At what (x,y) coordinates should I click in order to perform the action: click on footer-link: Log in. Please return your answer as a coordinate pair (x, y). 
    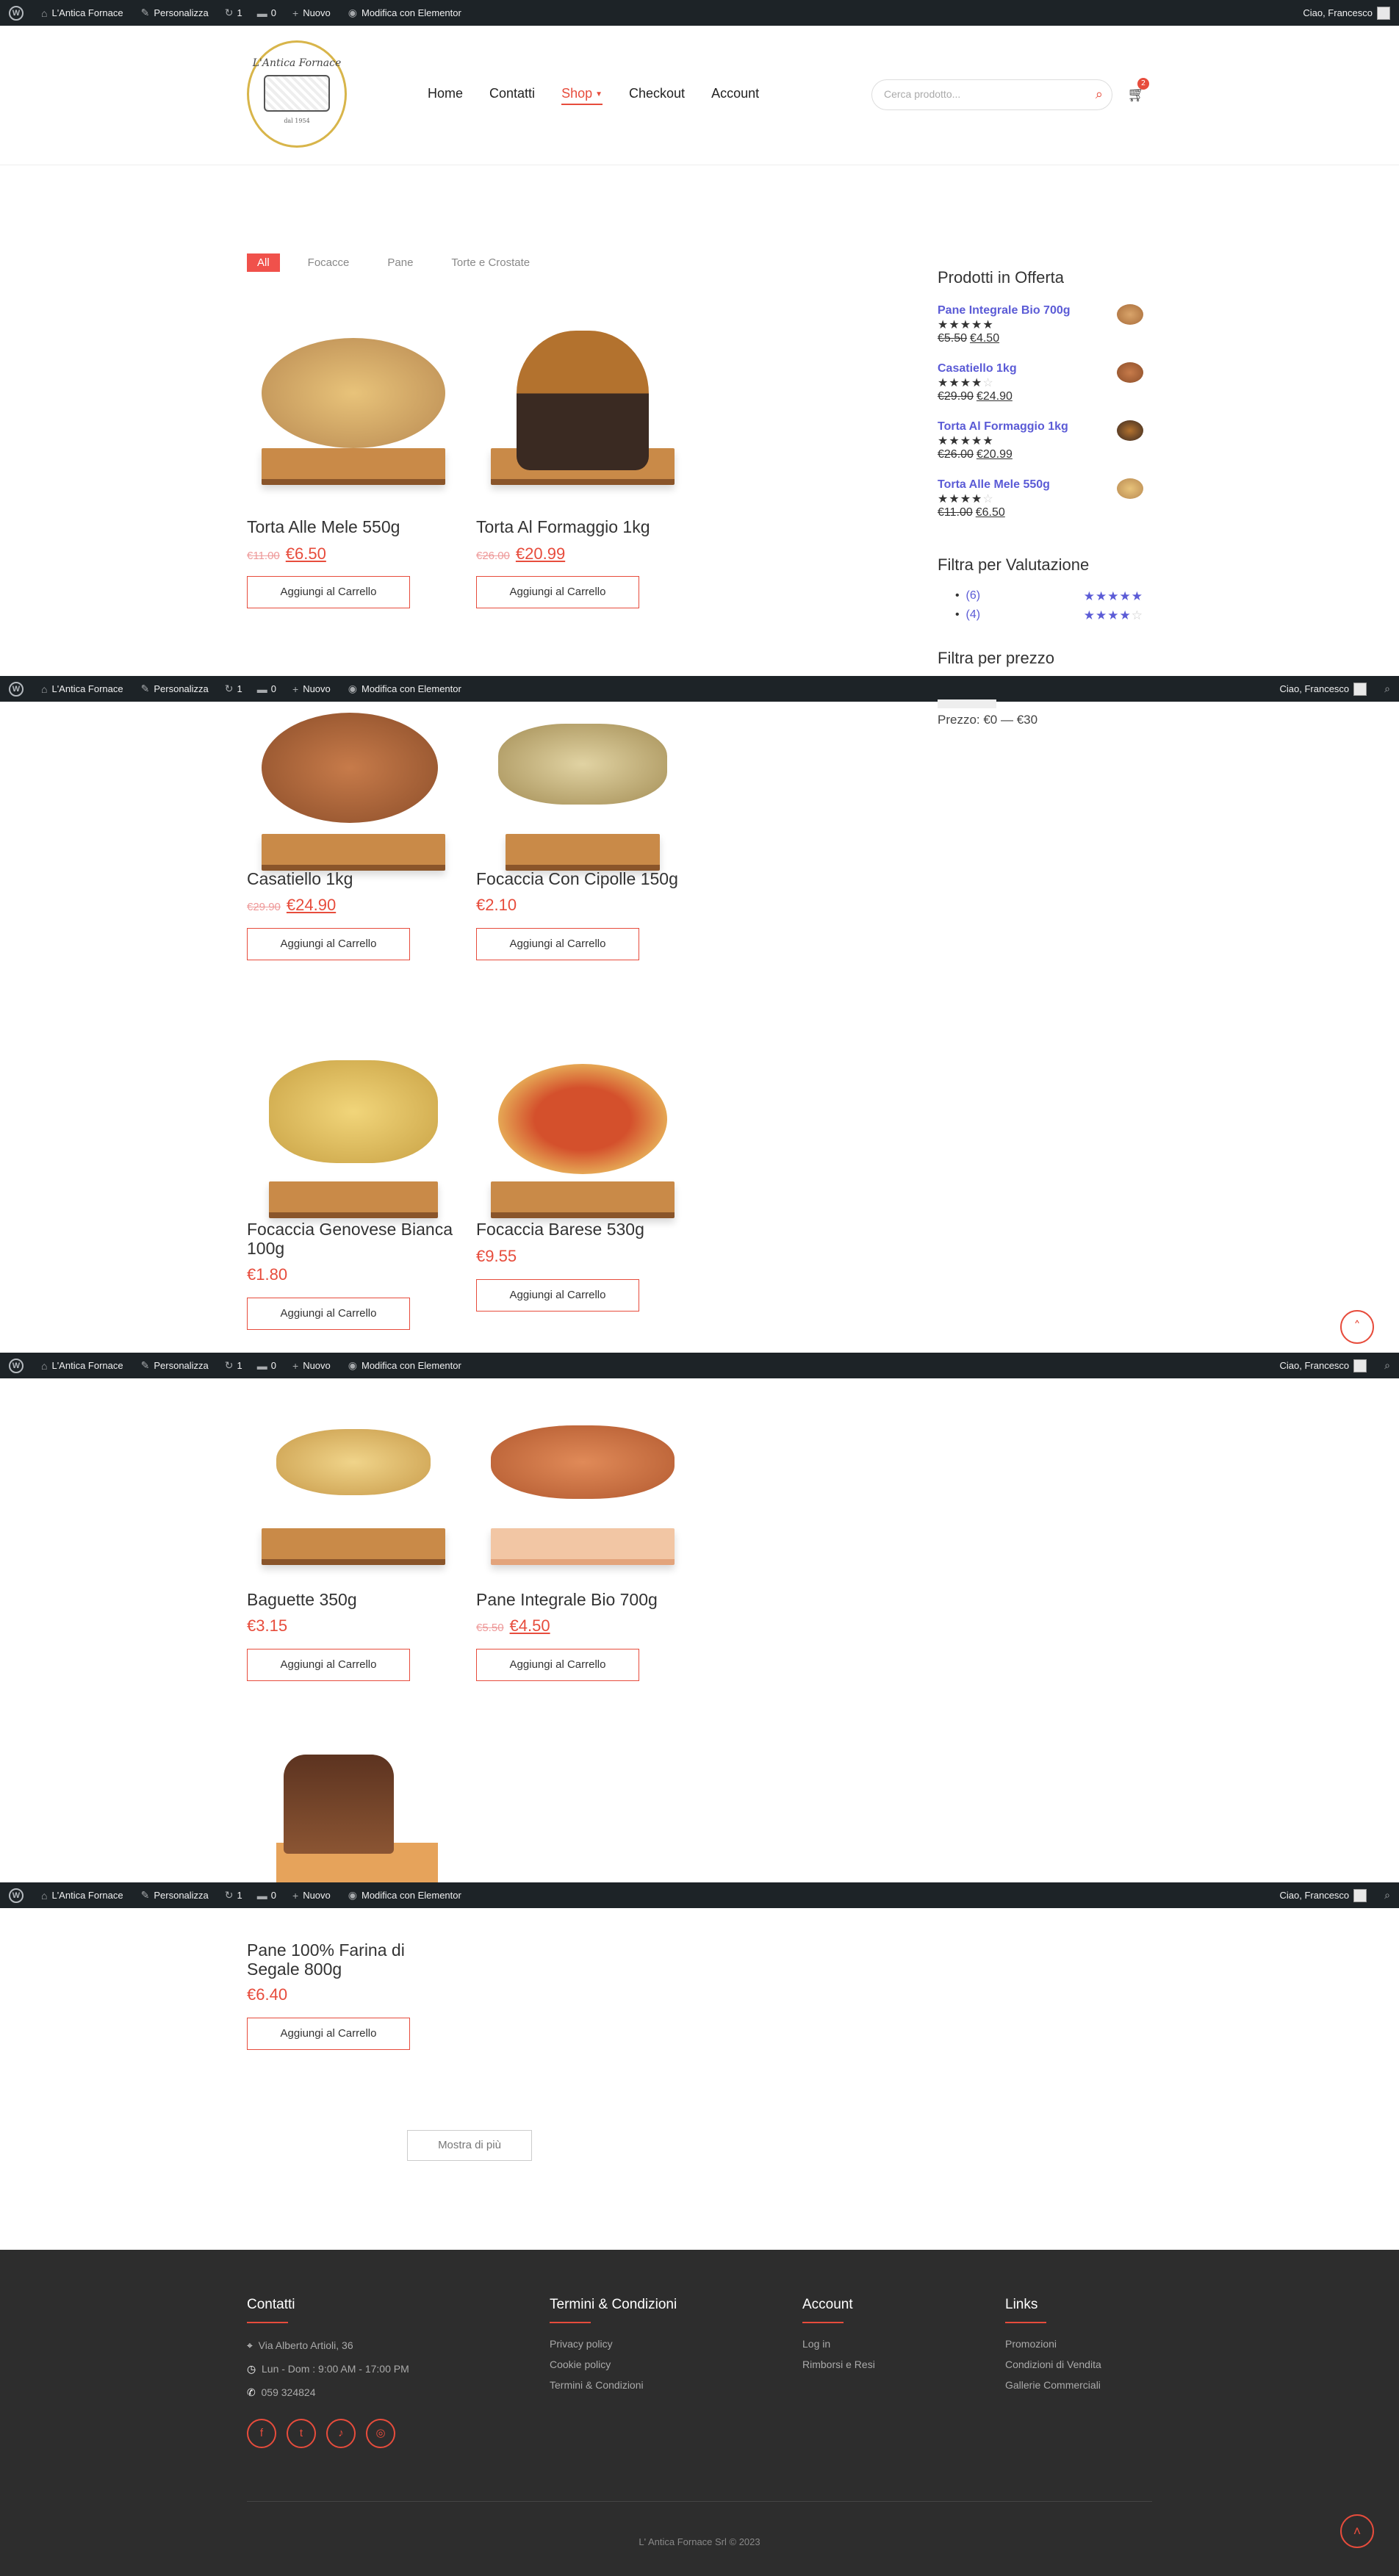
    Looking at the image, I should click on (839, 2344).